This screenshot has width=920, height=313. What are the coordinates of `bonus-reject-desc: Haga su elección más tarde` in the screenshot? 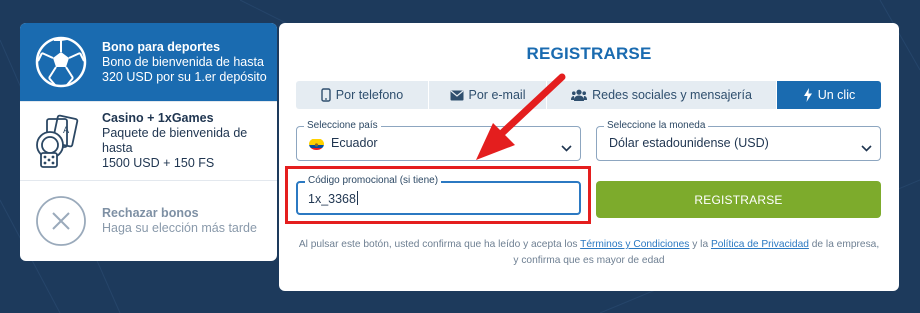 It's located at (179, 228).